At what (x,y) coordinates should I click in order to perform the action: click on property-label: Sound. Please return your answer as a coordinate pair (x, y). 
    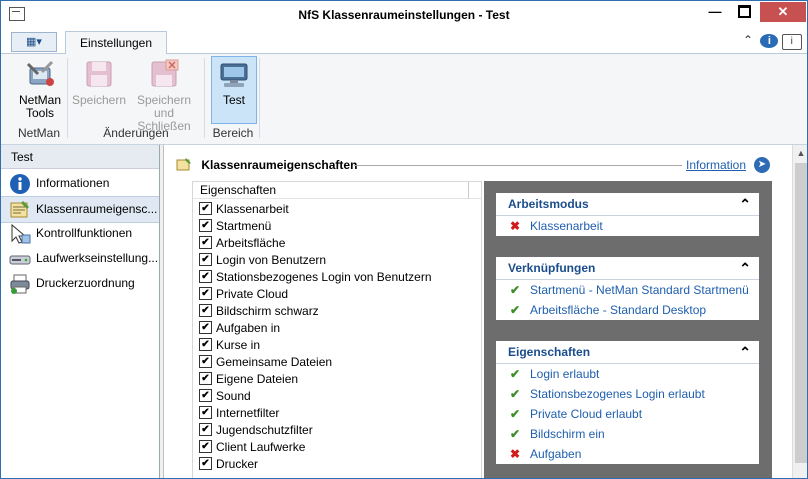
    Looking at the image, I should click on (233, 396).